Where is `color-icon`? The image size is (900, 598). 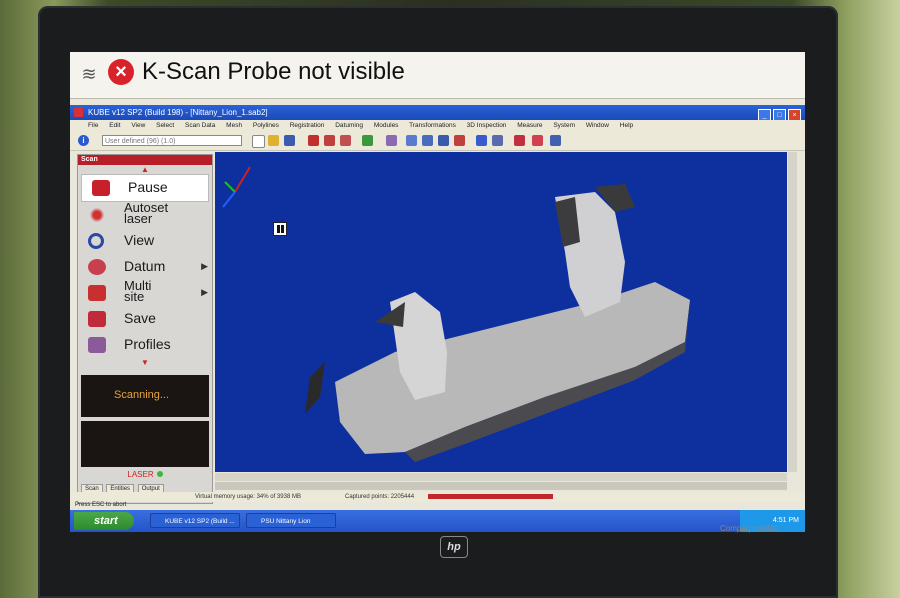
color-icon is located at coordinates (537, 140).